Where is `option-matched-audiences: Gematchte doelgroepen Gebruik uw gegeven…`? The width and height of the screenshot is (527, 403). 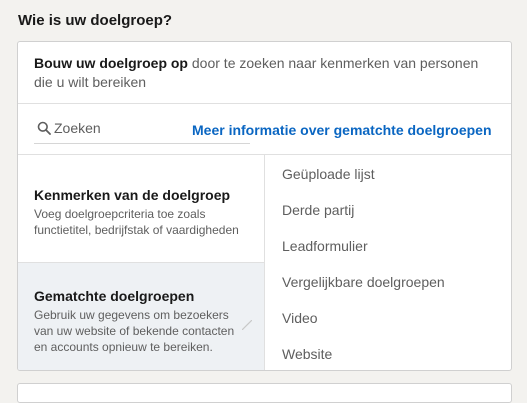 option-matched-audiences: Gematchte doelgroepen Gebruik uw gegeven… is located at coordinates (141, 316).